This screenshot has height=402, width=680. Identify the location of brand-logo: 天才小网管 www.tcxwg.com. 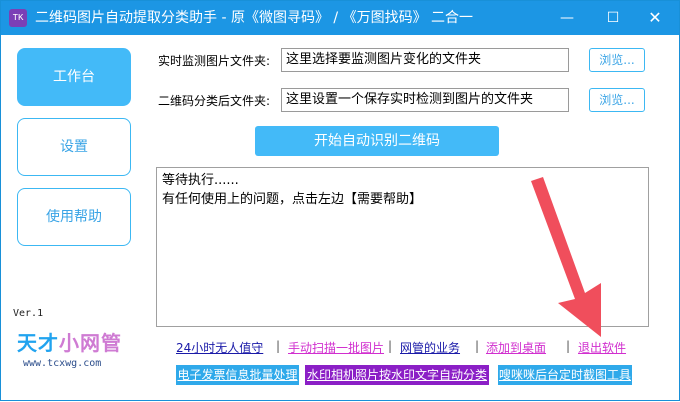
(72, 352).